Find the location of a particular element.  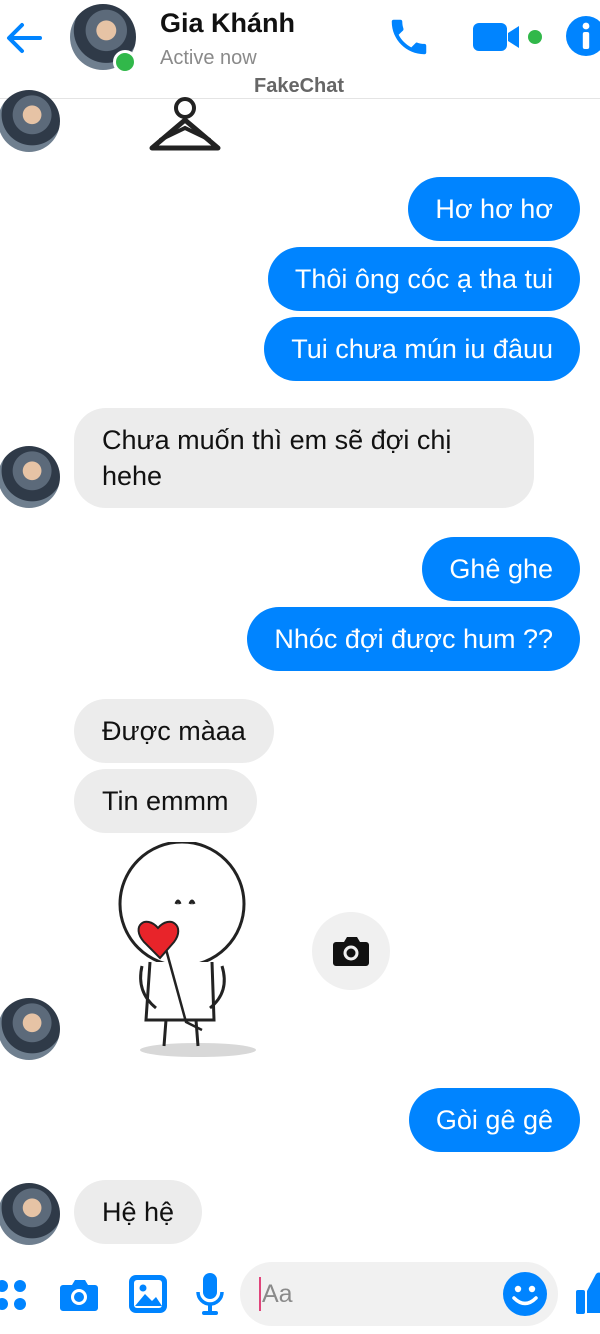

back-arrow-icon is located at coordinates (24, 38).